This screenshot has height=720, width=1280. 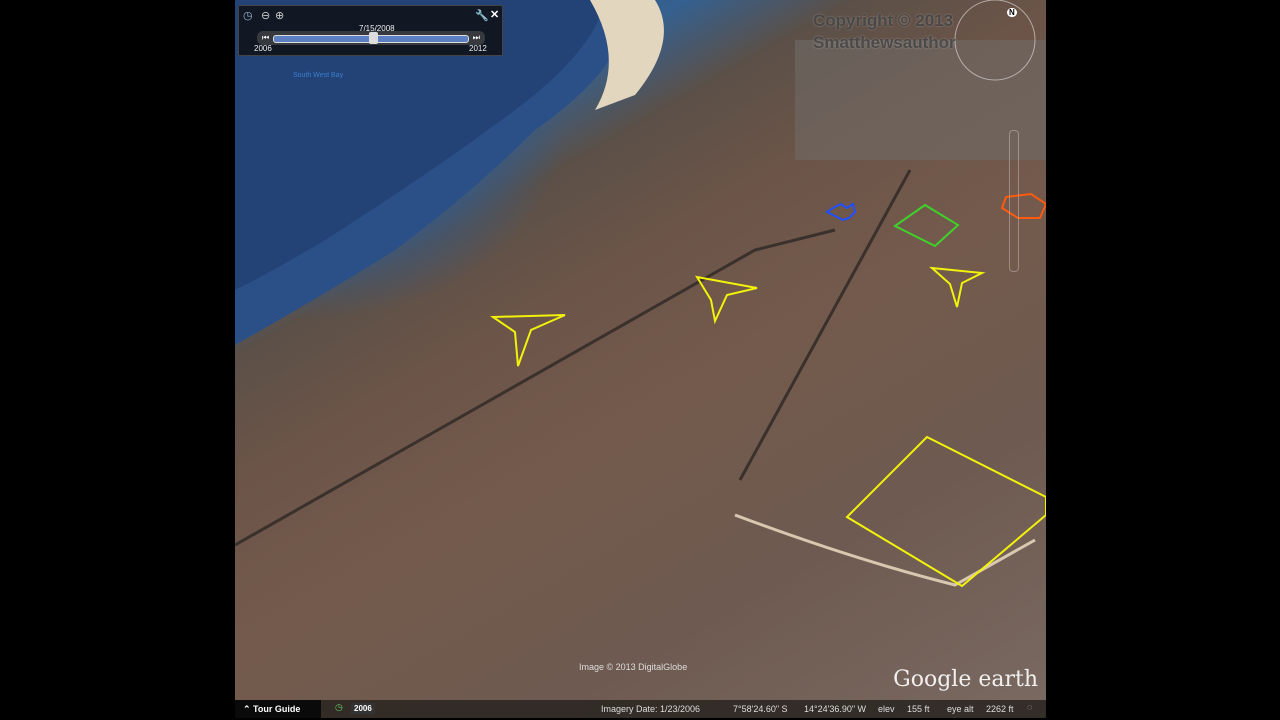 I want to click on skip-end-icon: ⏭, so click(x=476, y=38).